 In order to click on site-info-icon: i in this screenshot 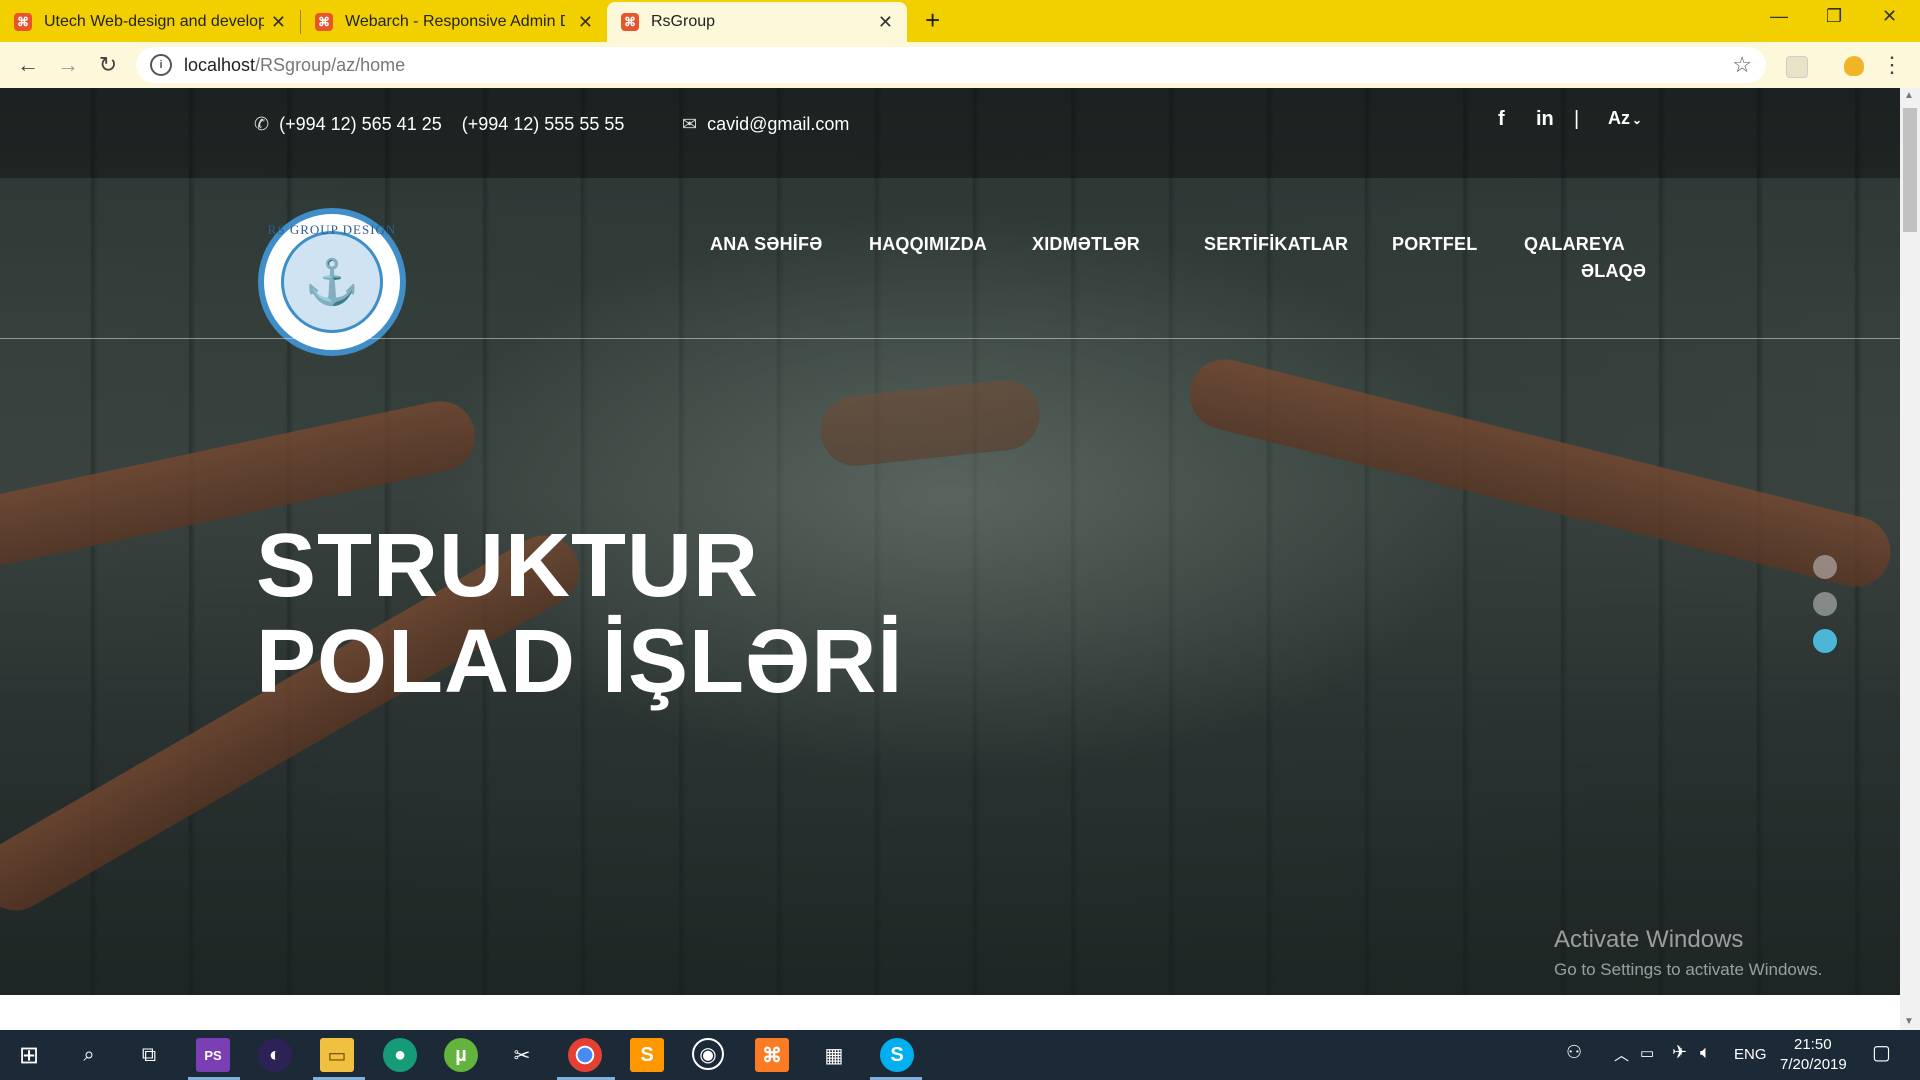, I will do `click(161, 65)`.